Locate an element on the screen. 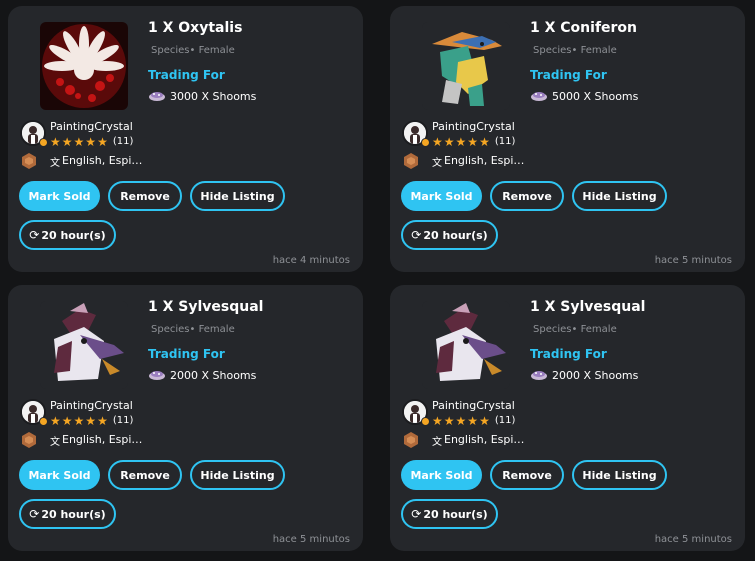 The image size is (755, 561). listing-timestamp: hace 4 minutos is located at coordinates (311, 260).